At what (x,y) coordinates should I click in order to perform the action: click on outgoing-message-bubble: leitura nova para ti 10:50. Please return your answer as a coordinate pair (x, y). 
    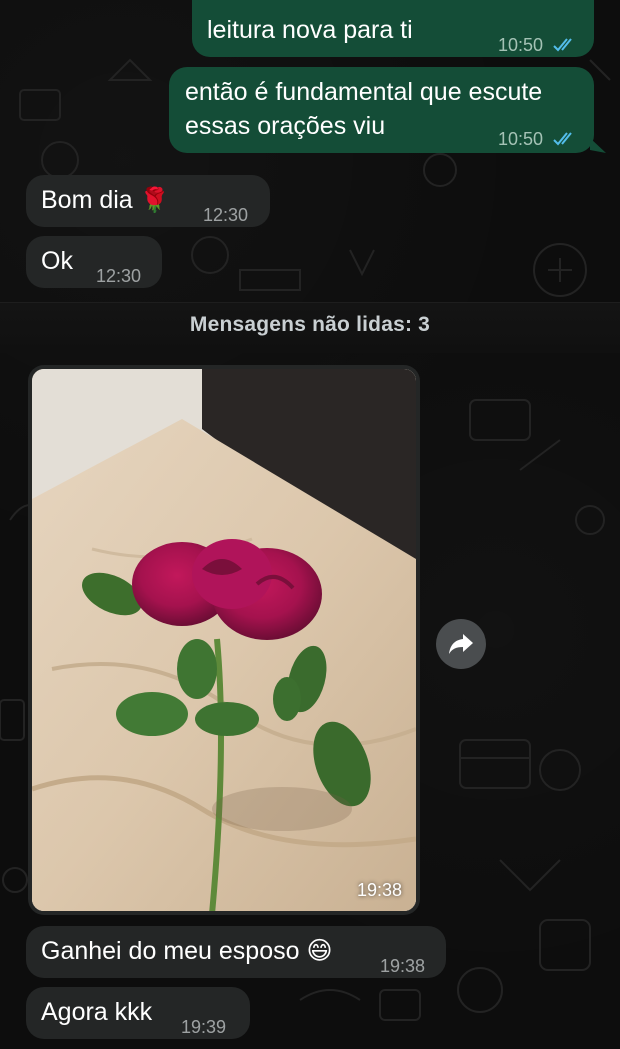
    Looking at the image, I should click on (393, 28).